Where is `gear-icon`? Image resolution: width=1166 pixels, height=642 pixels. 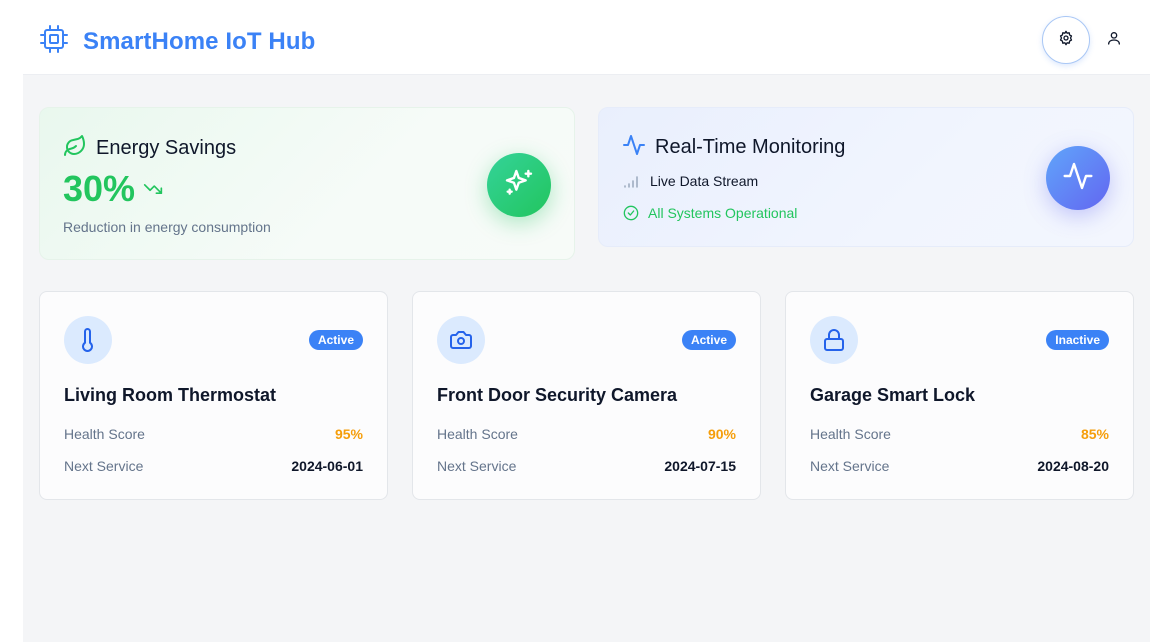 gear-icon is located at coordinates (1066, 40).